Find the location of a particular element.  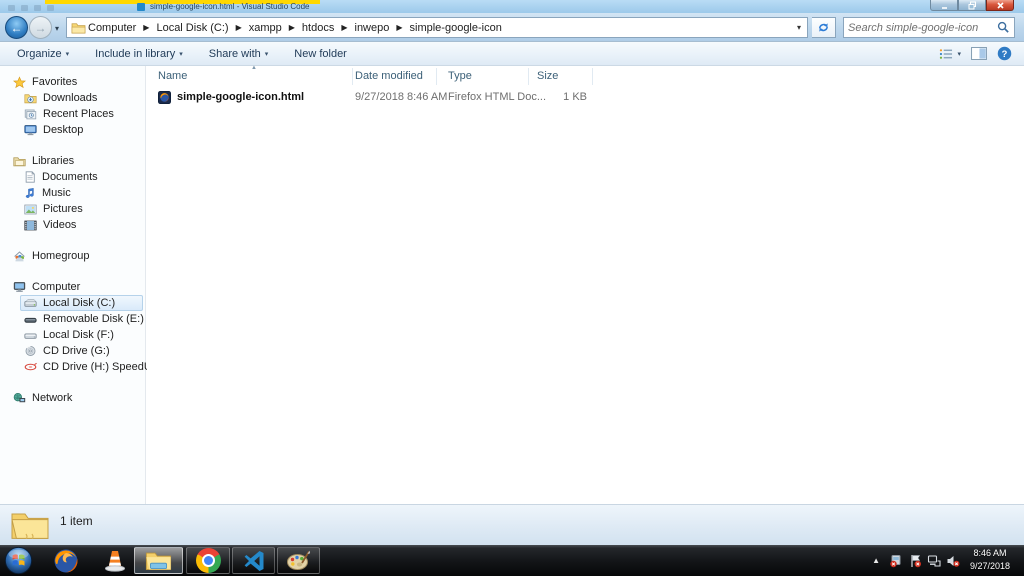

minimize-icon is located at coordinates (944, 7).